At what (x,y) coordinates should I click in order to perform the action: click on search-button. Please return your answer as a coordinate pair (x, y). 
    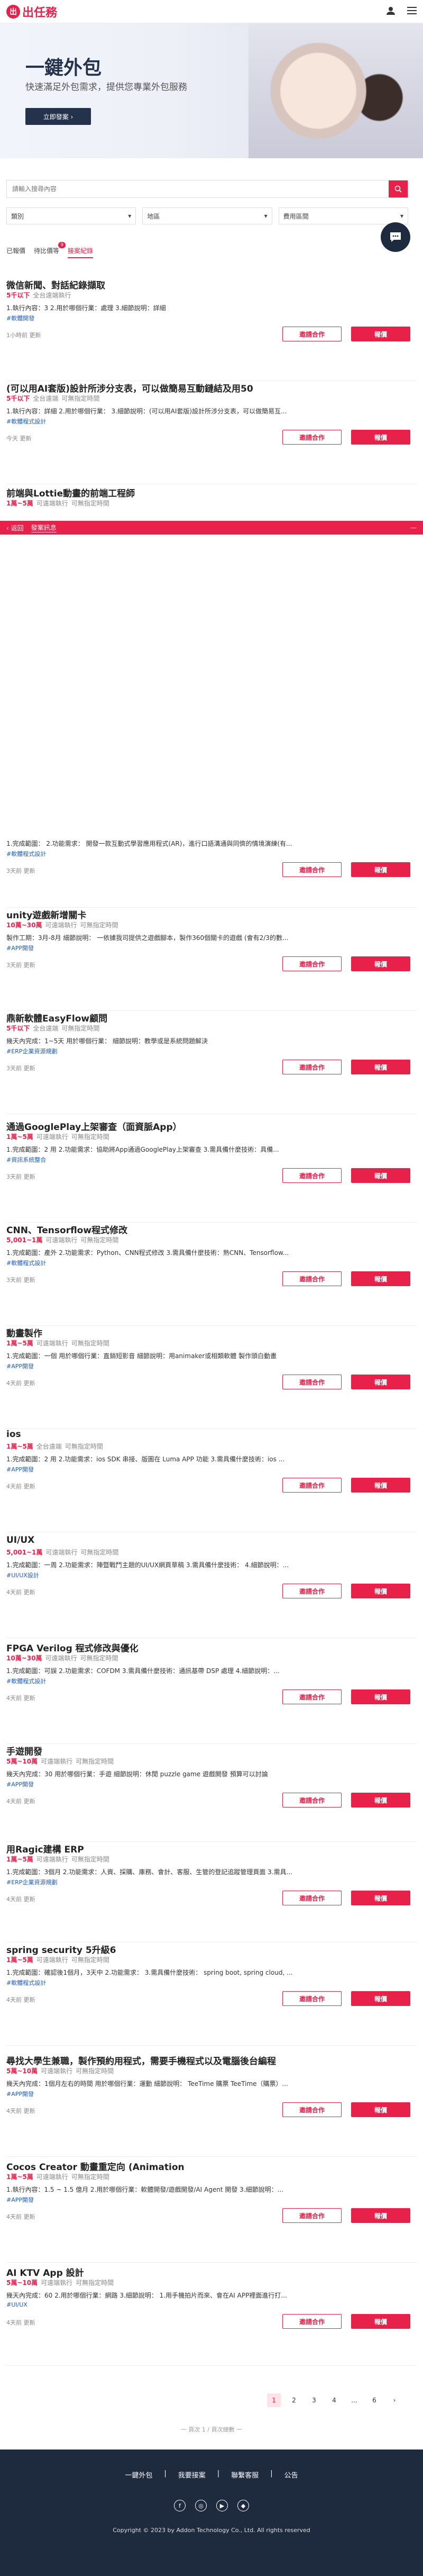
    Looking at the image, I should click on (399, 188).